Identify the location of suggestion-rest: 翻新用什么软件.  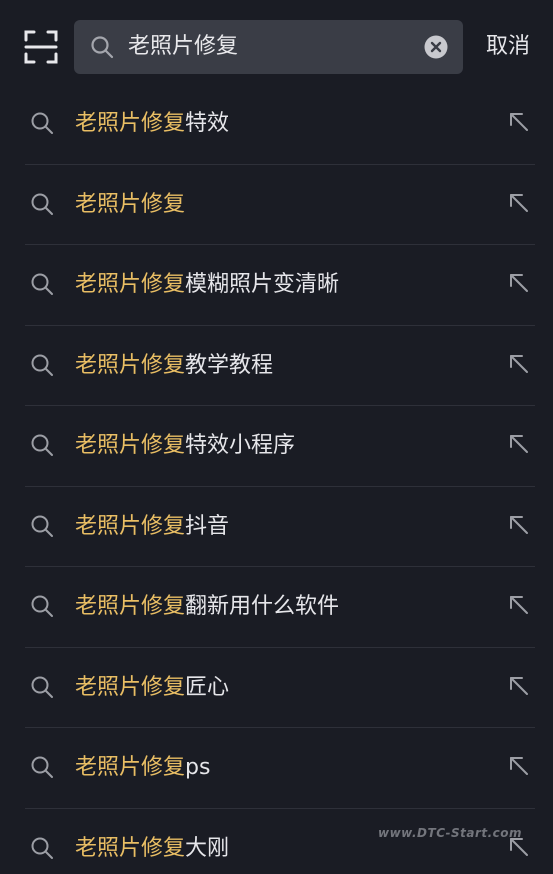
(262, 606).